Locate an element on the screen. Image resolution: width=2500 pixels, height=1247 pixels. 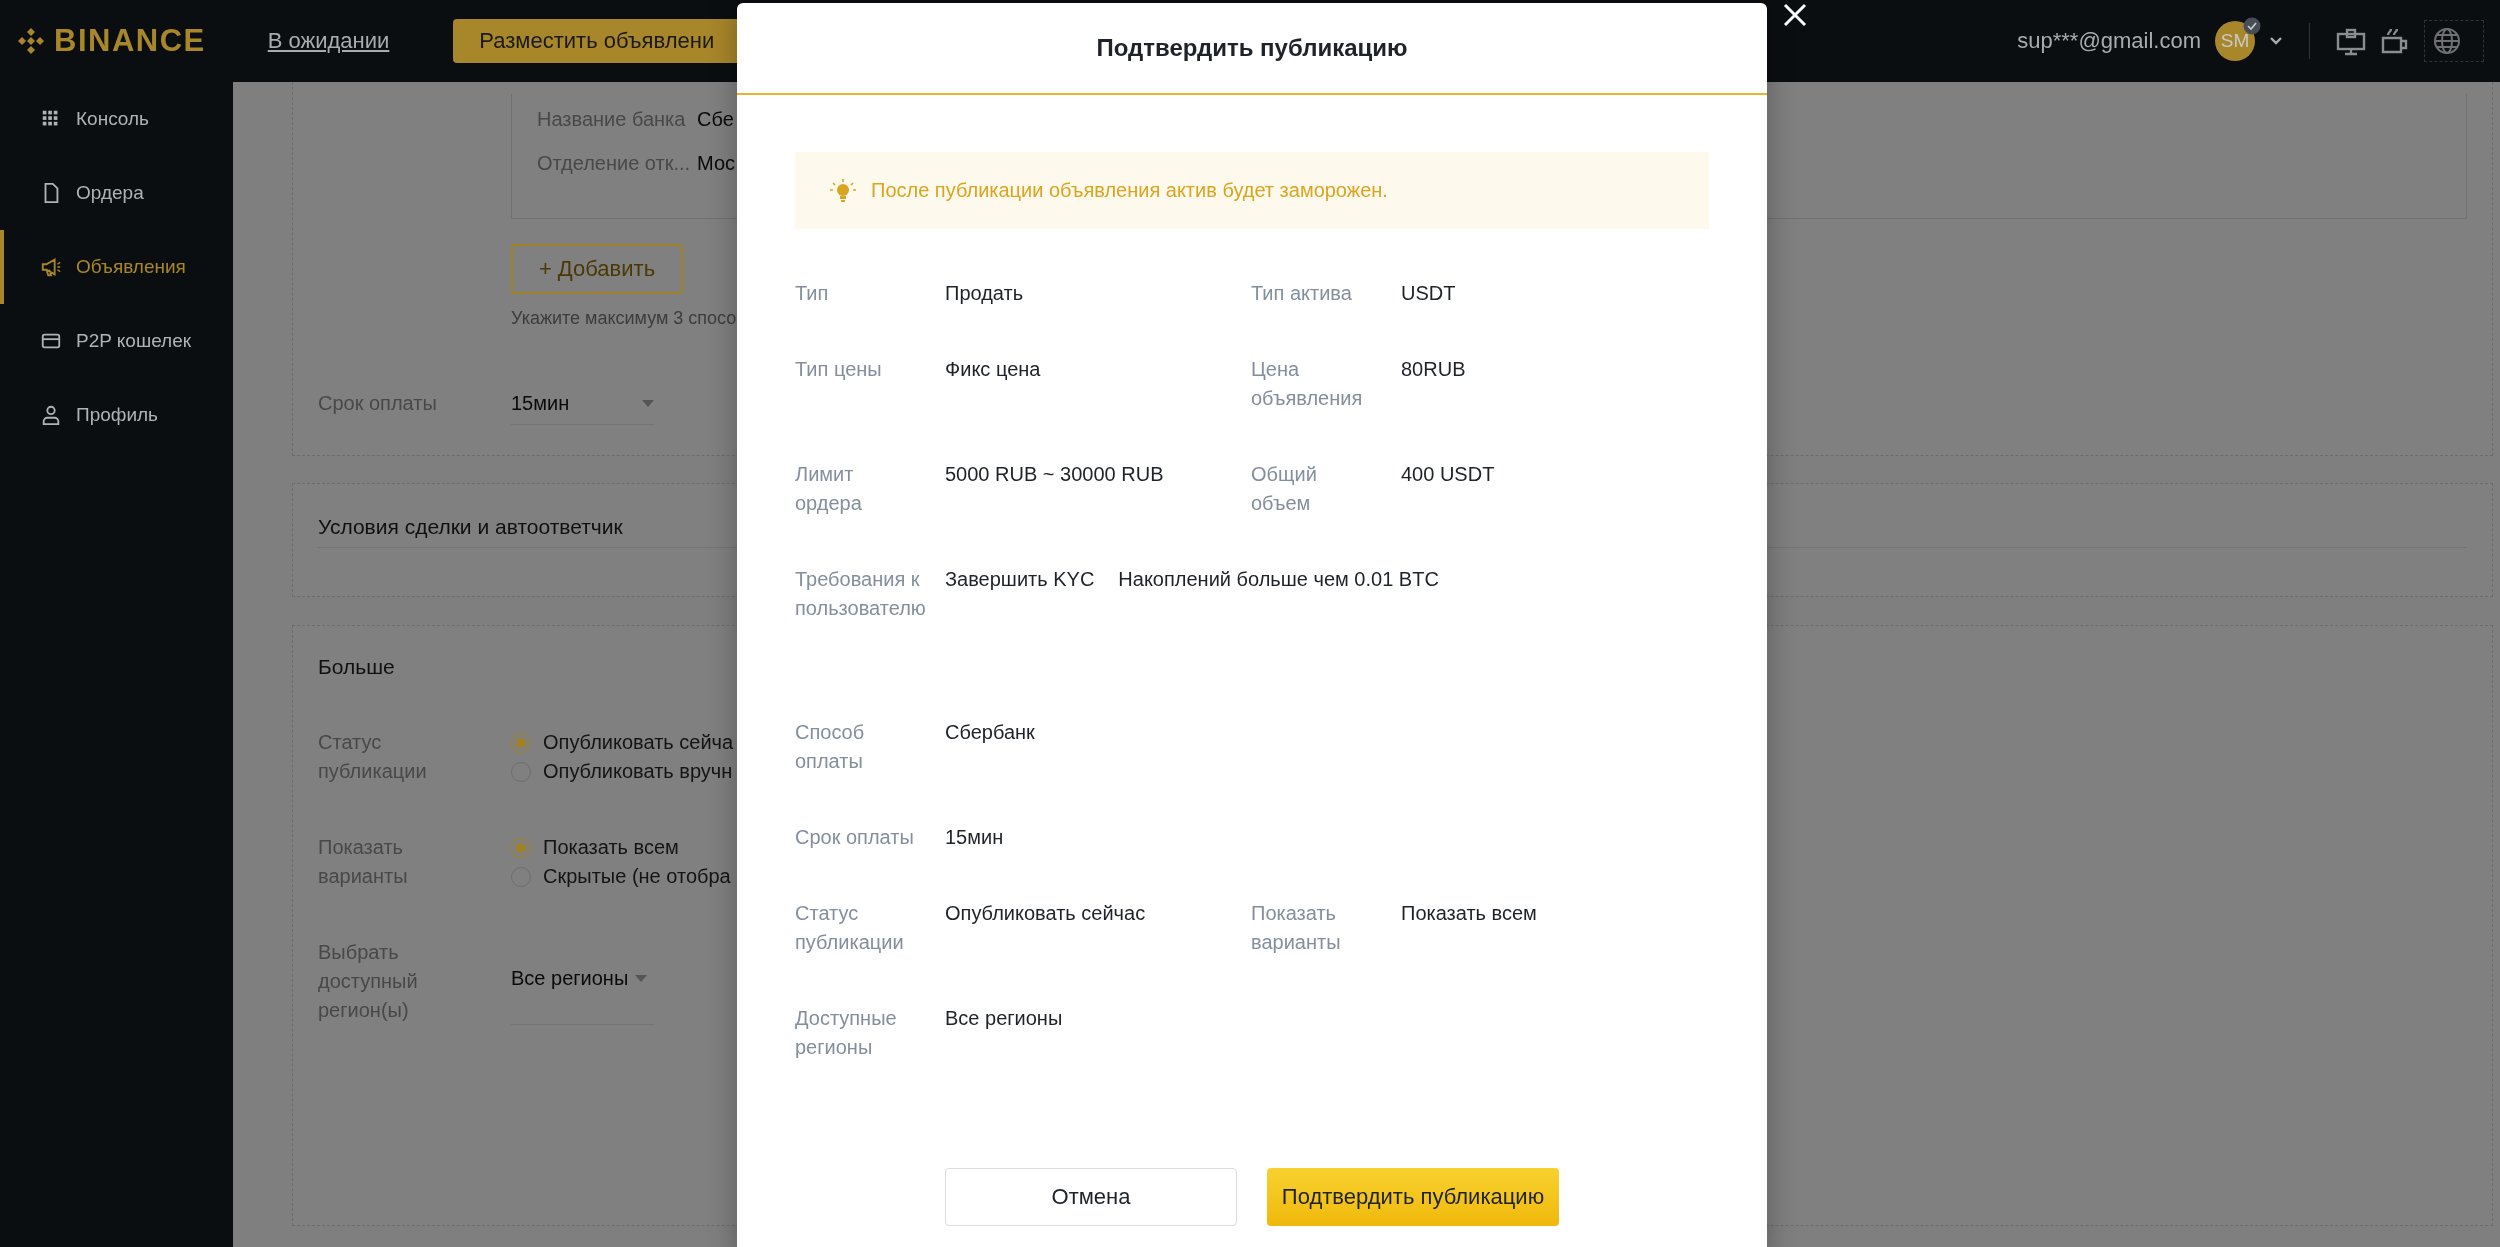
detail-value: 80RUB is located at coordinates (1433, 369).